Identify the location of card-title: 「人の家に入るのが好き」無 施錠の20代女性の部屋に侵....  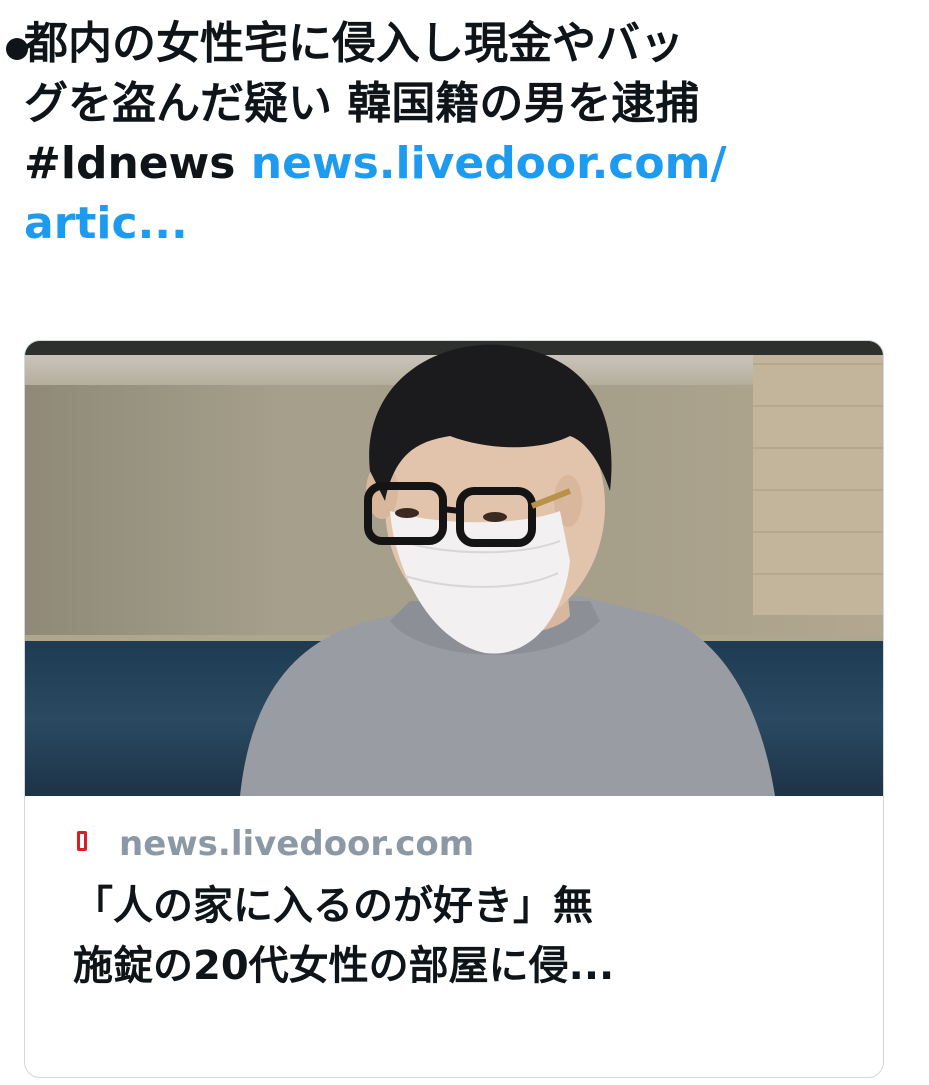
(478, 936).